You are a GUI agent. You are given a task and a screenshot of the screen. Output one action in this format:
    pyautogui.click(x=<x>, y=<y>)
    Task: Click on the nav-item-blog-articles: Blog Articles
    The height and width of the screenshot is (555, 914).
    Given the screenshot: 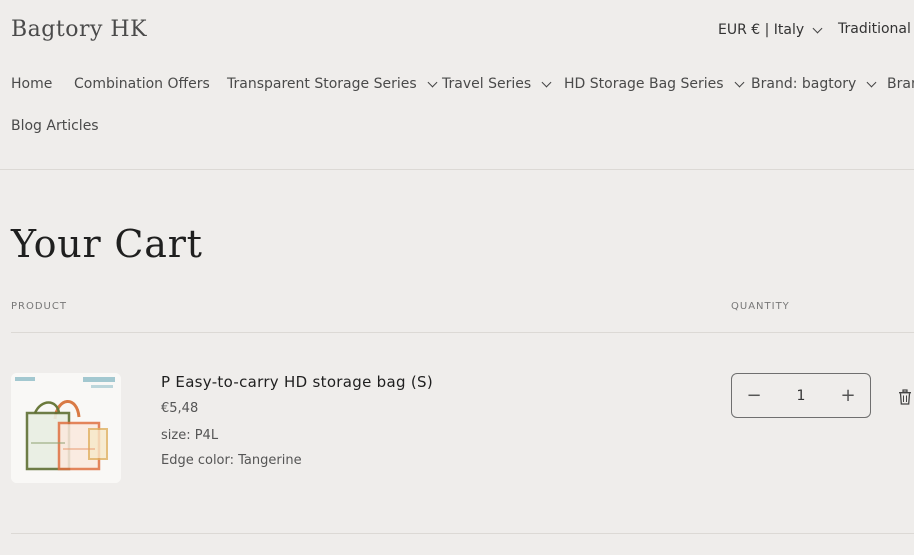 What is the action you would take?
    pyautogui.click(x=55, y=126)
    